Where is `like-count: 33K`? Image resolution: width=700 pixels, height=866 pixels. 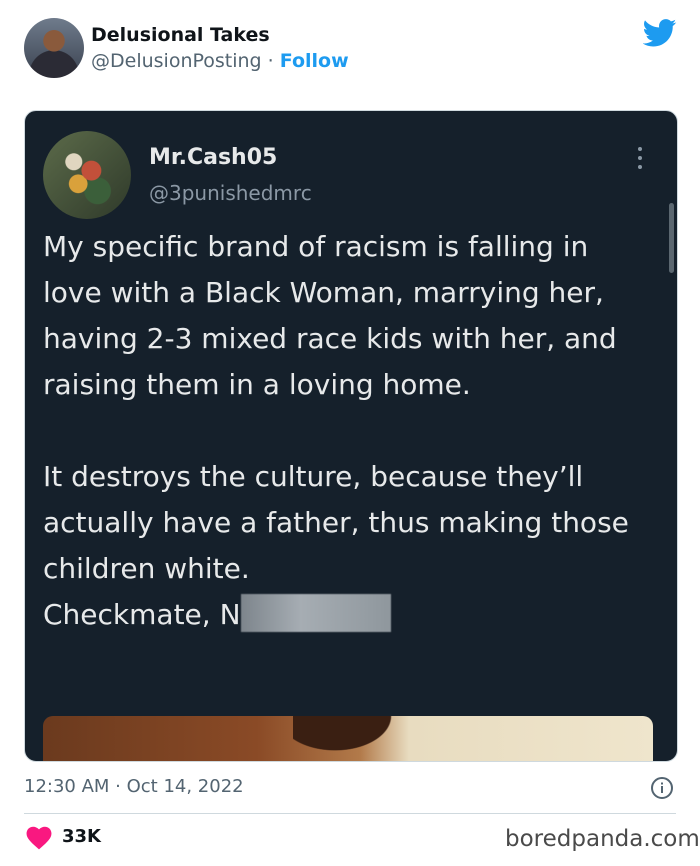 like-count: 33K is located at coordinates (81, 836).